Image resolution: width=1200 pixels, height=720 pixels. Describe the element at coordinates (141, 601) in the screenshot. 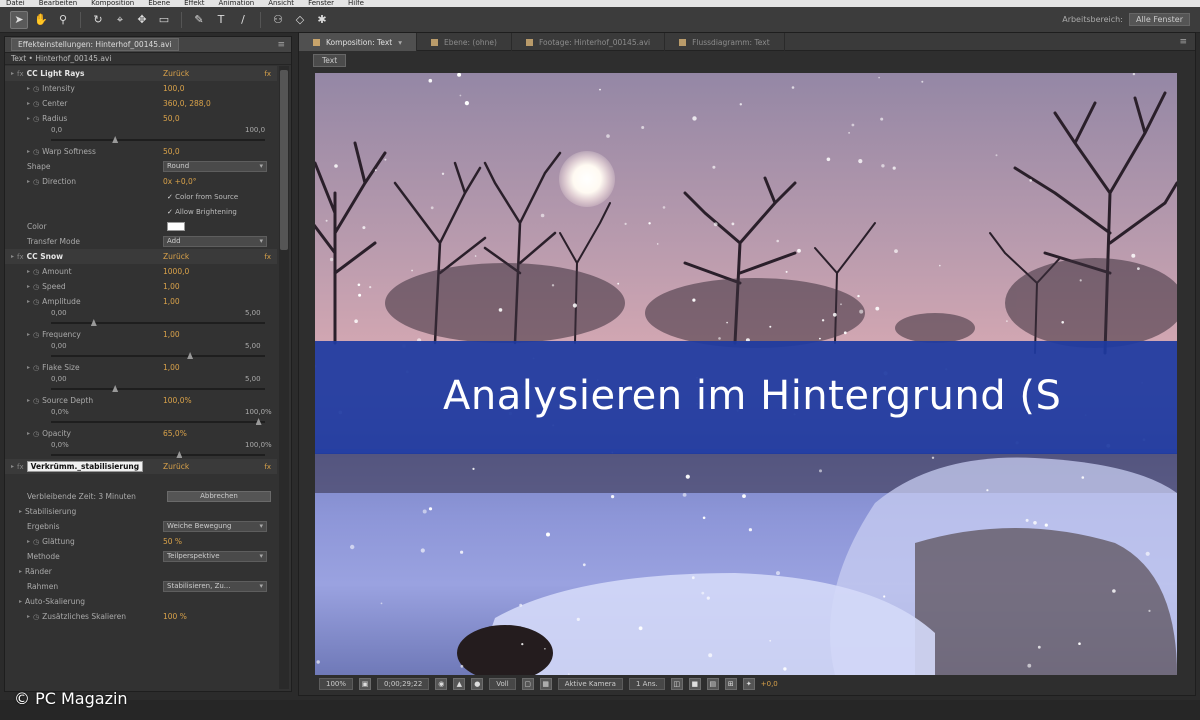

I see `effect-parameter-row: ▸ Auto-Skalierung` at that location.